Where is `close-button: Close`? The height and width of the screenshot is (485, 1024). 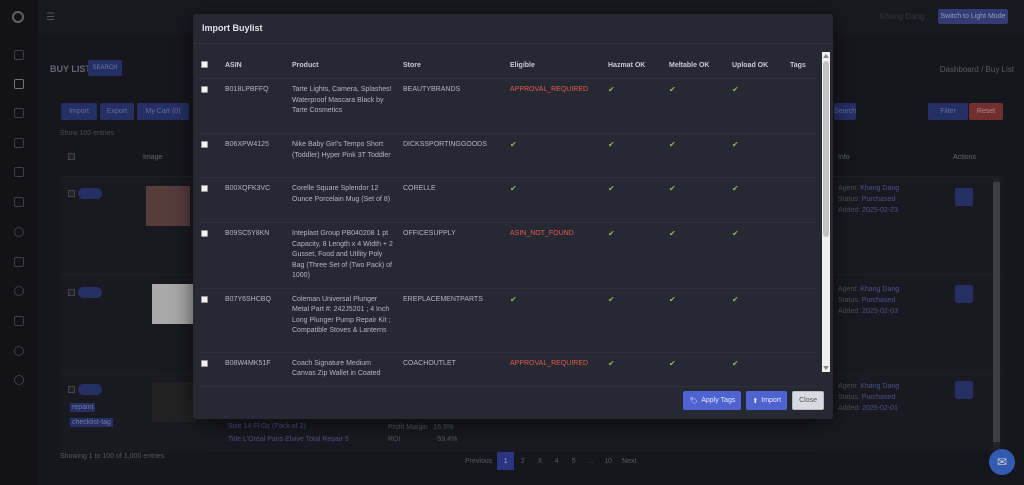
close-button: Close is located at coordinates (808, 400).